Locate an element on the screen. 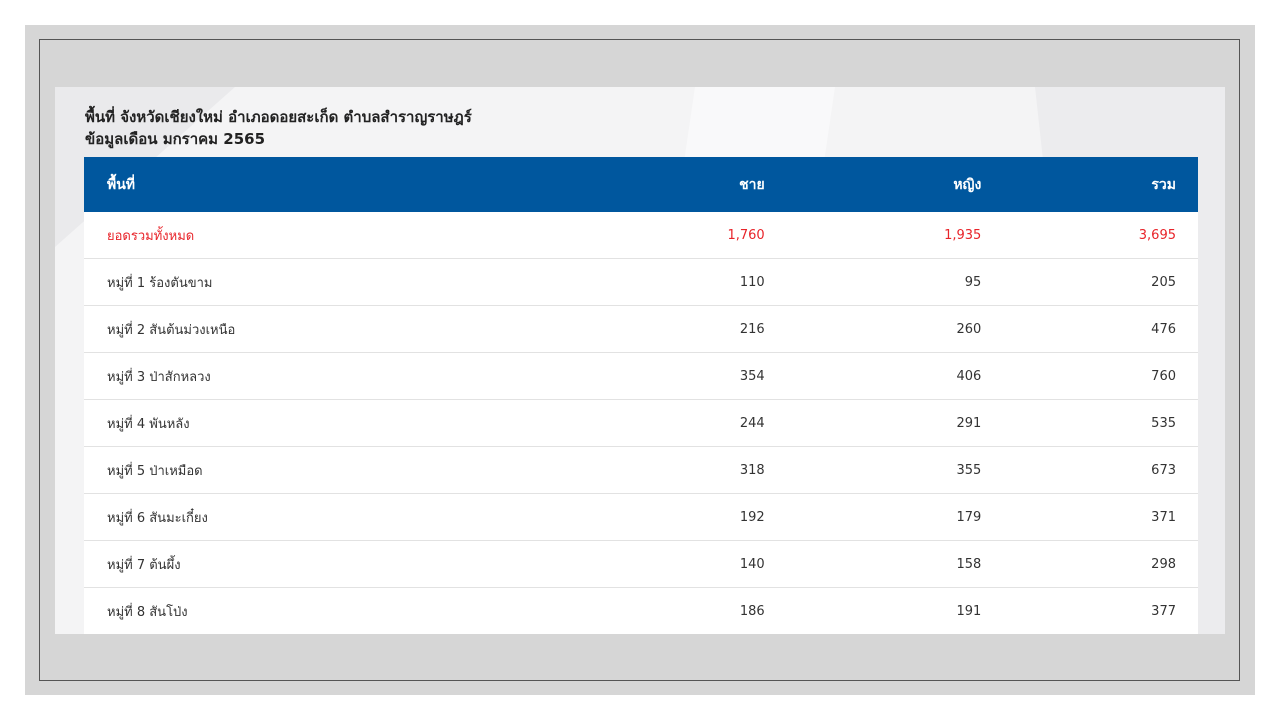 The image size is (1280, 720). cell-female: 95 is located at coordinates (873, 282).